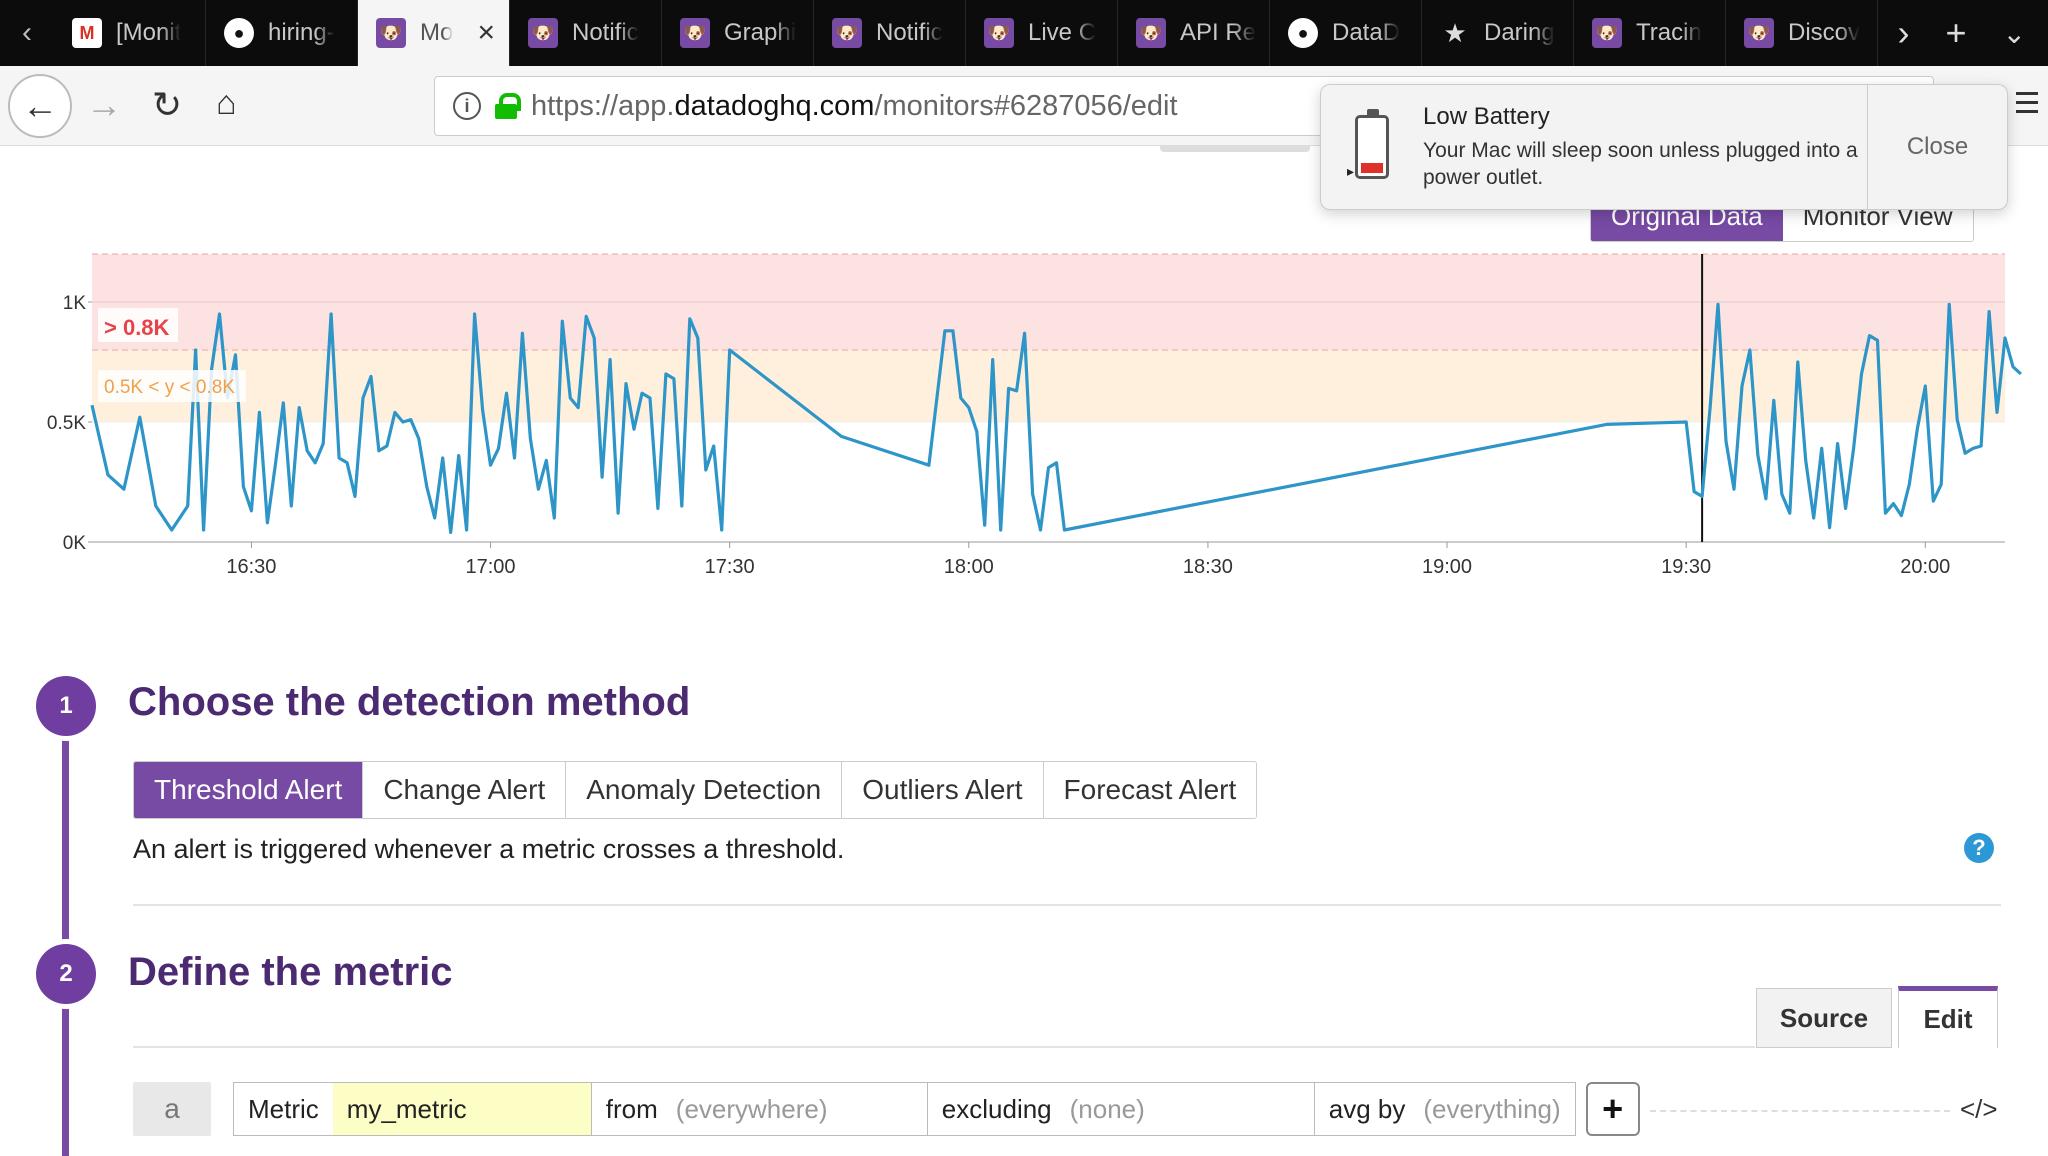  I want to click on y-tick-label: 0K, so click(75, 543).